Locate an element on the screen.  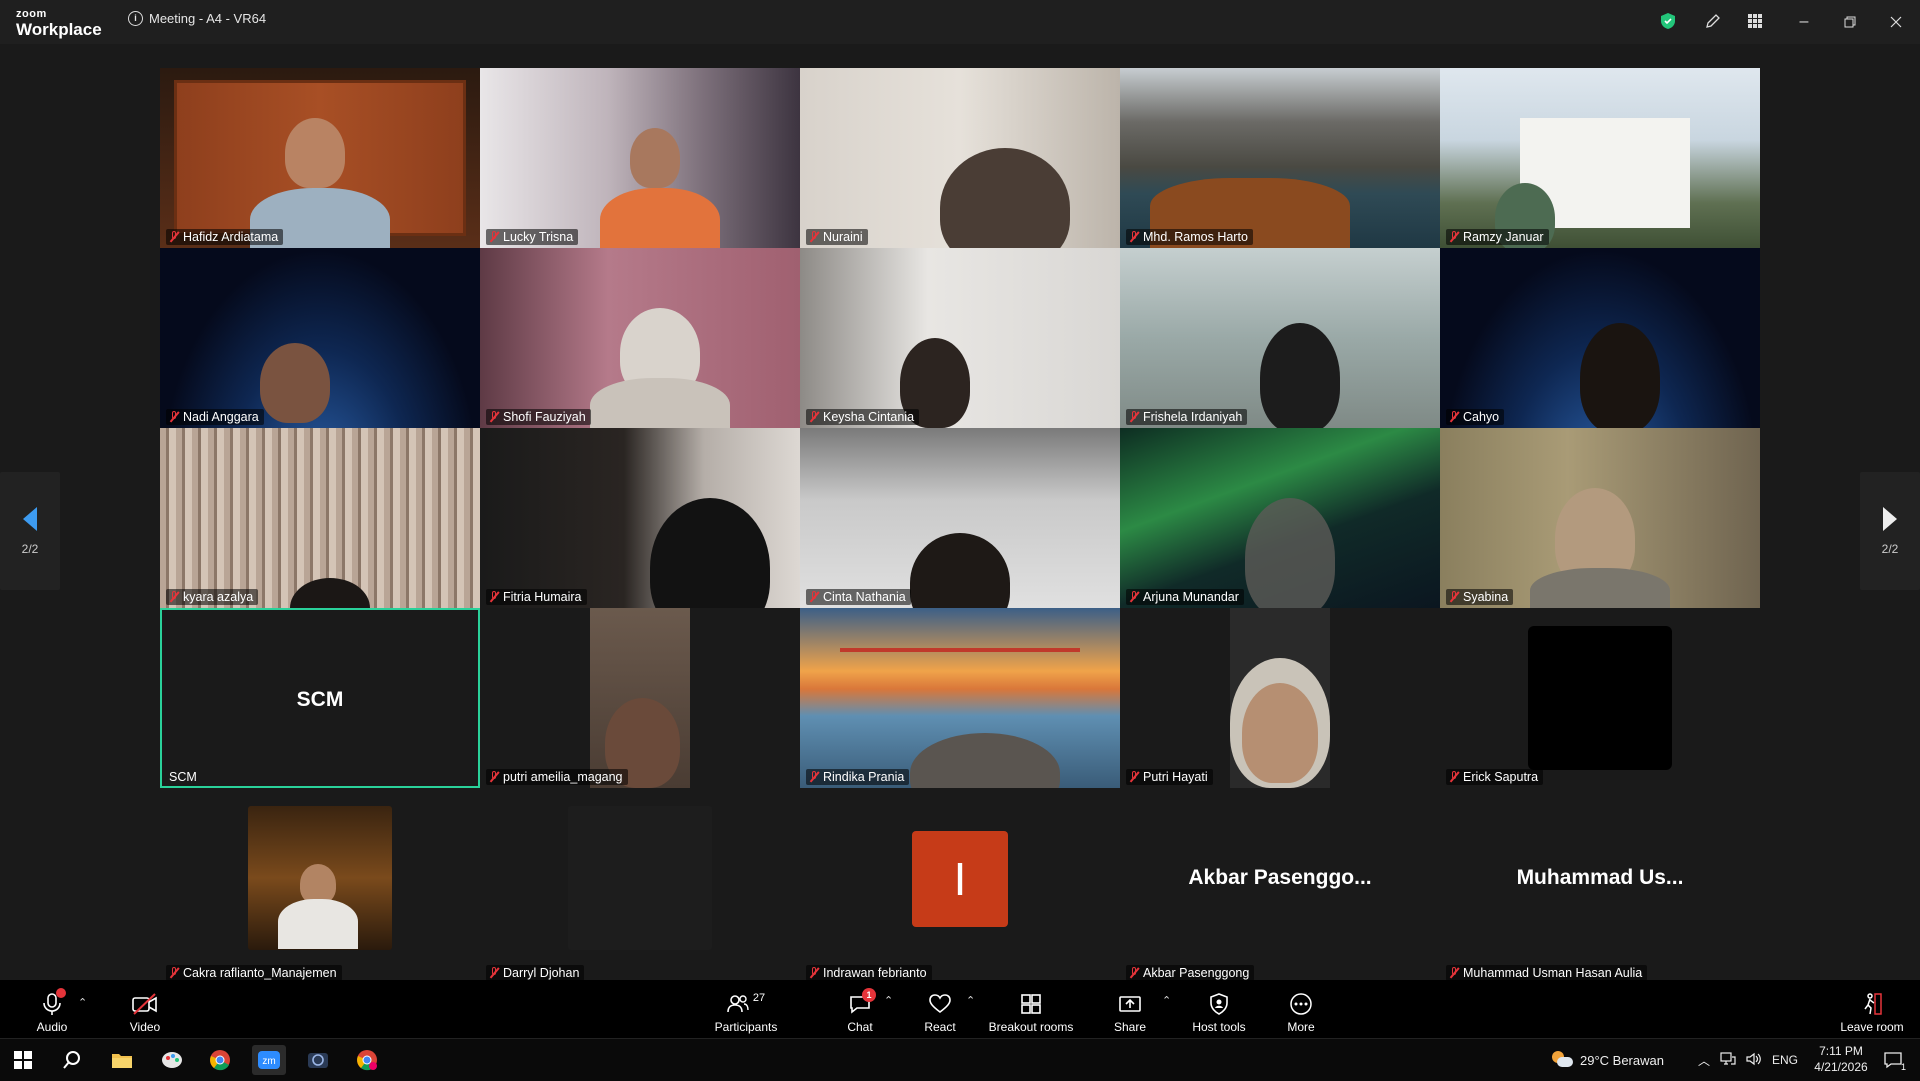
clock: 7:11 PM 4/21/2026 is located at coordinates (1841, 1060).